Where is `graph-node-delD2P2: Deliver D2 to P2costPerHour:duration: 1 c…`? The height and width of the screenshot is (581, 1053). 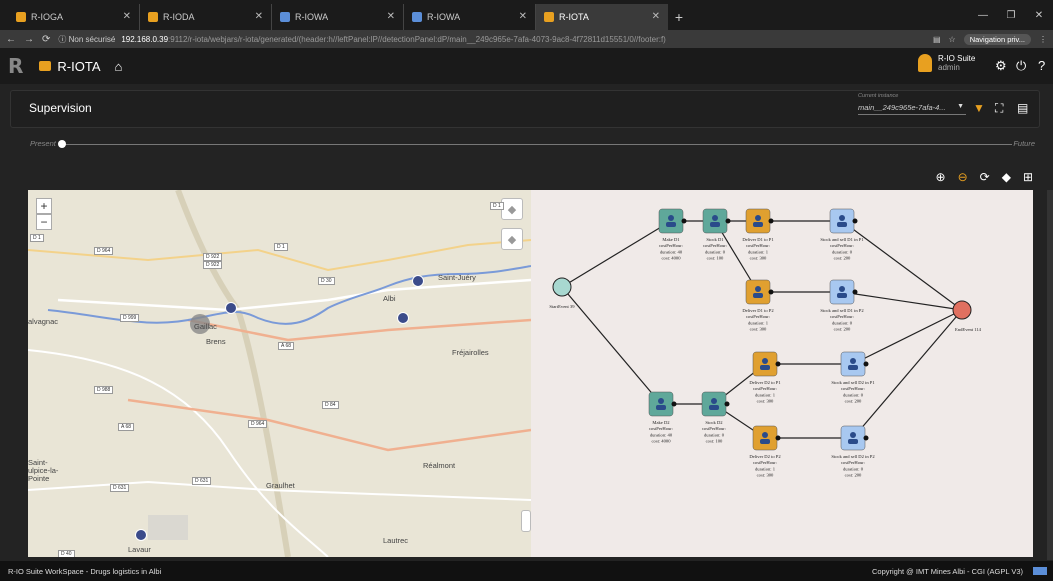 graph-node-delD2P2: Deliver D2 to P2costPerHour:duration: 1 c… is located at coordinates (765, 451).